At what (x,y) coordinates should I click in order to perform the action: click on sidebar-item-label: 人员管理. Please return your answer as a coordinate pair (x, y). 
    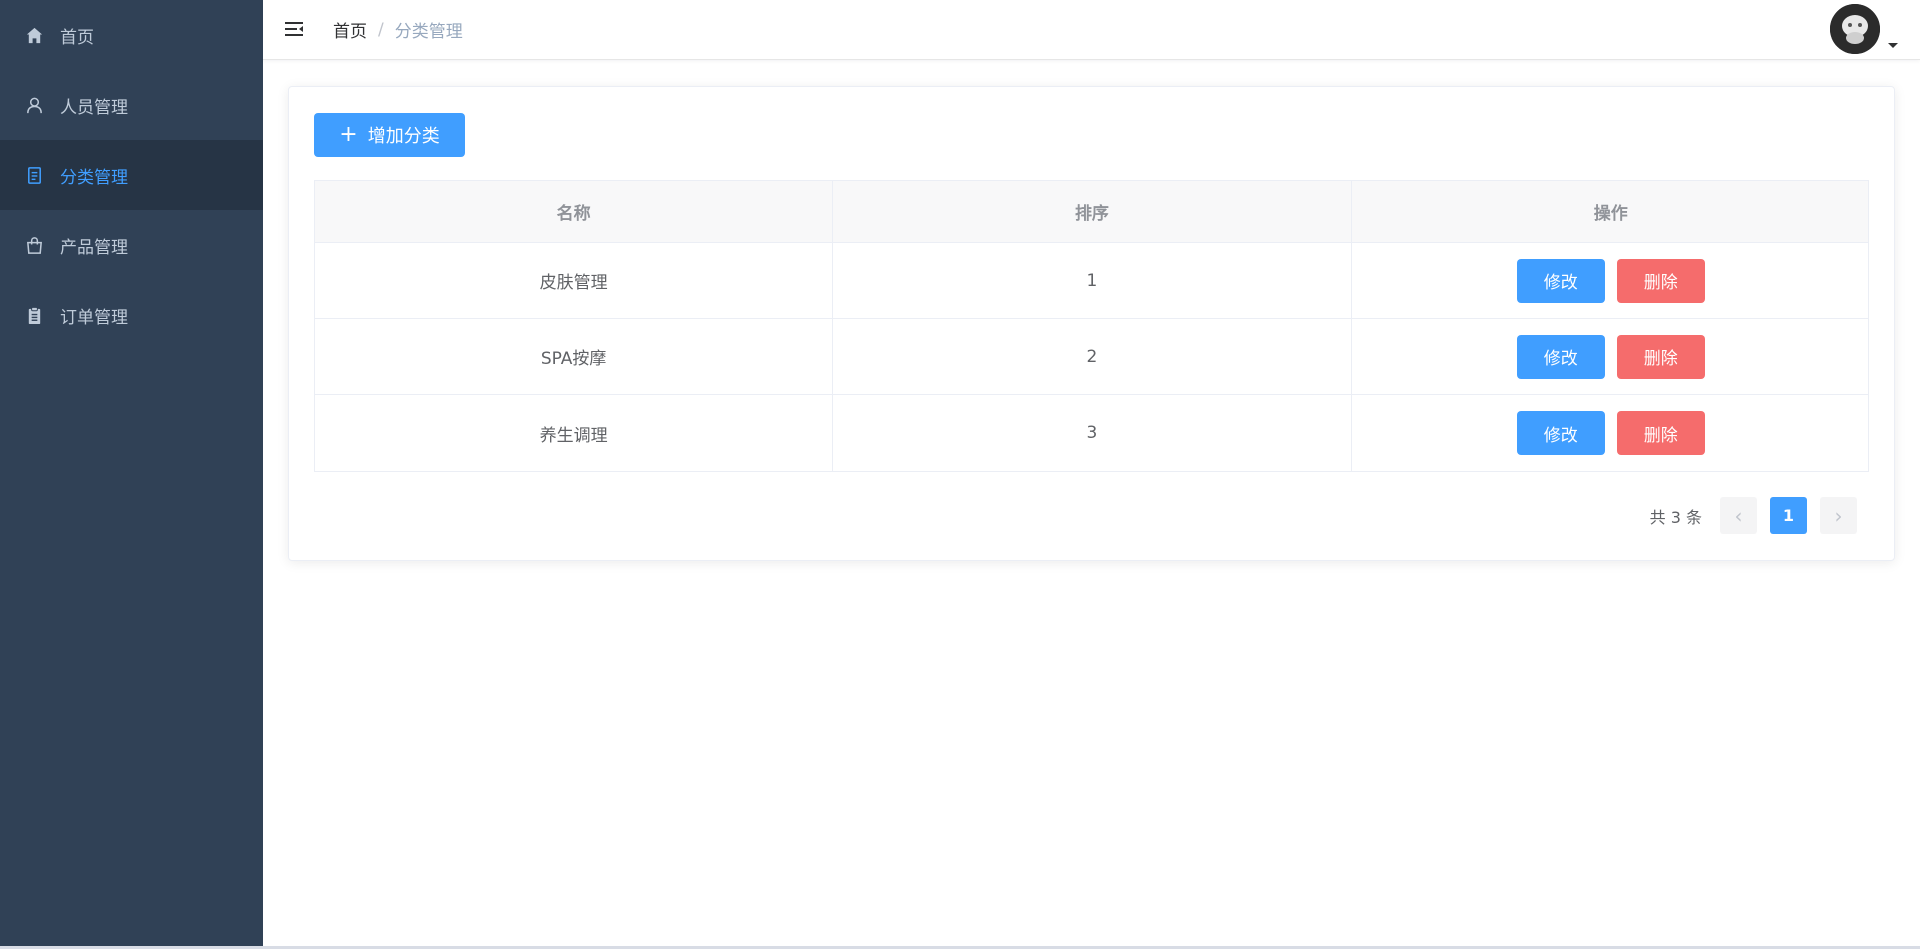
    Looking at the image, I should click on (94, 107).